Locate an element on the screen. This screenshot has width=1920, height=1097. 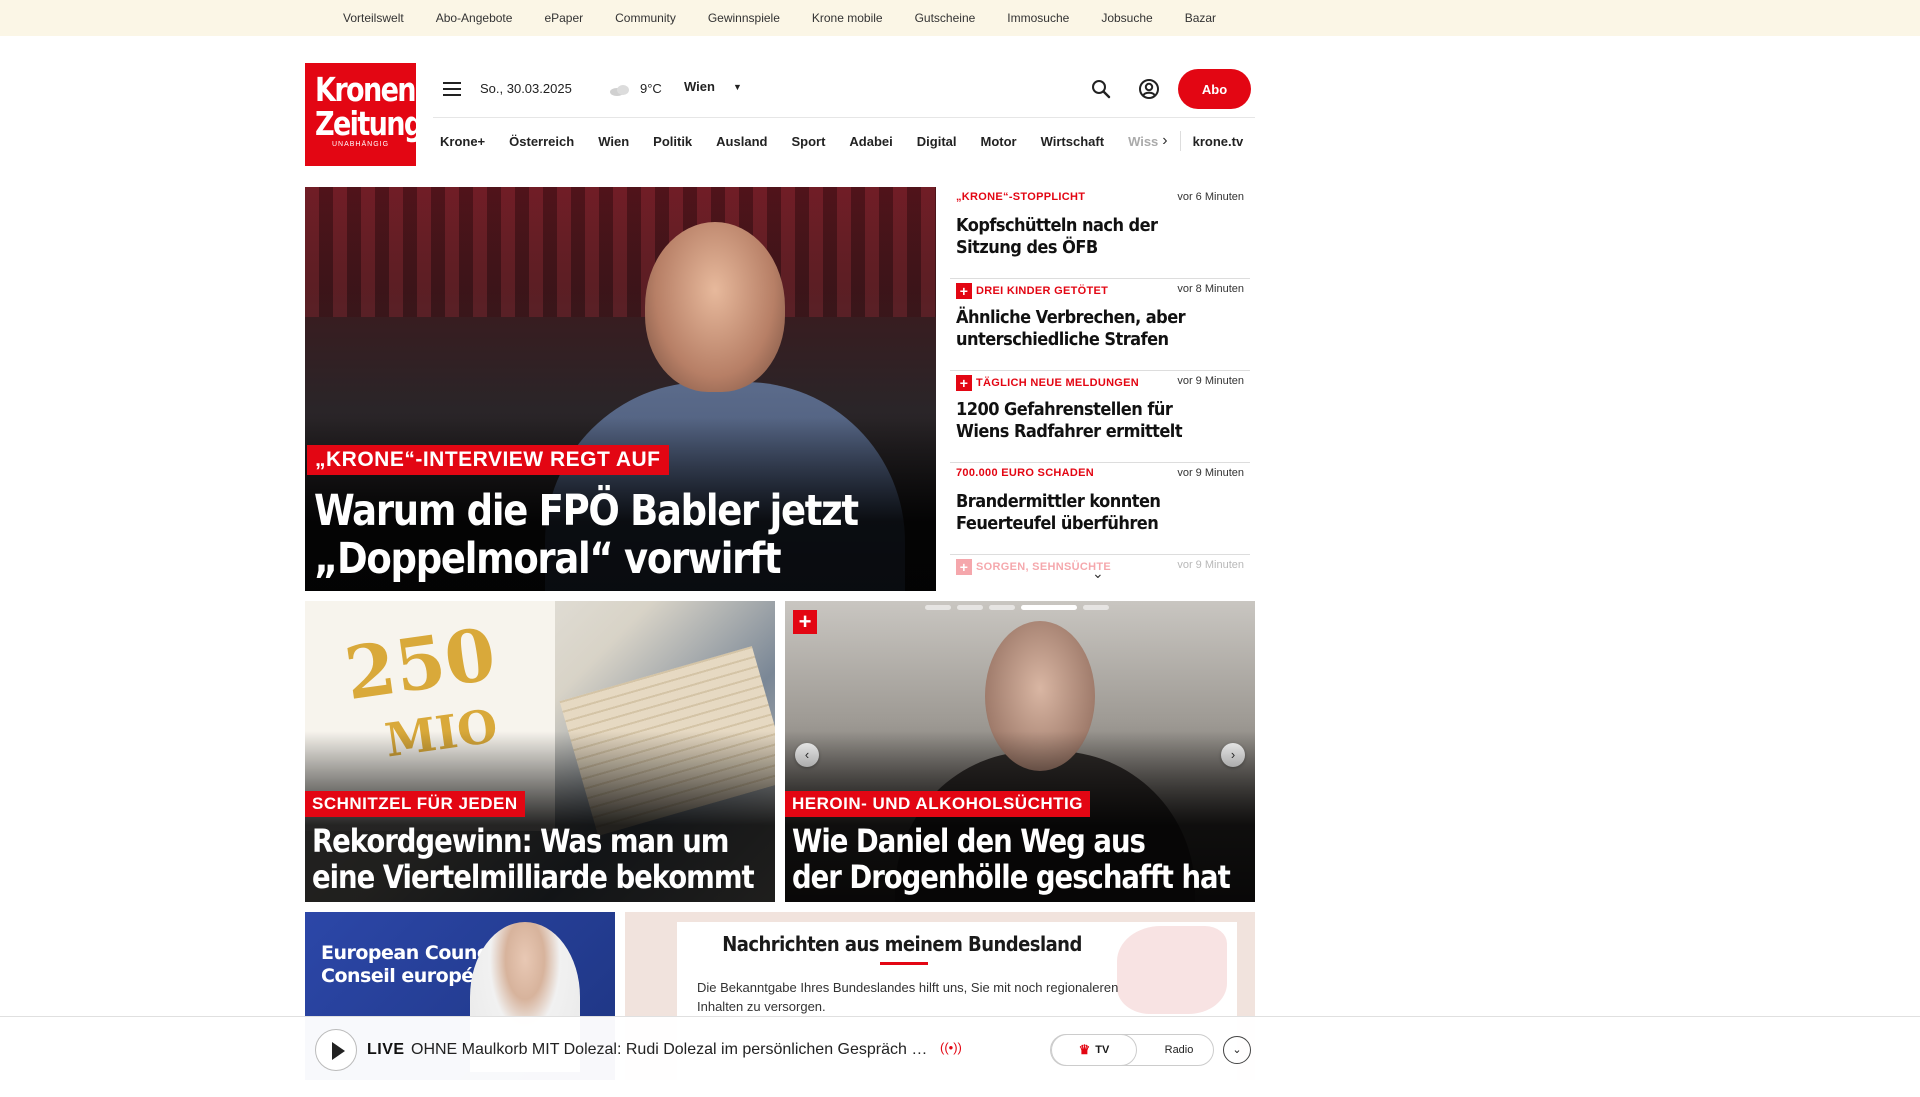
temperature: 9°C is located at coordinates (651, 88).